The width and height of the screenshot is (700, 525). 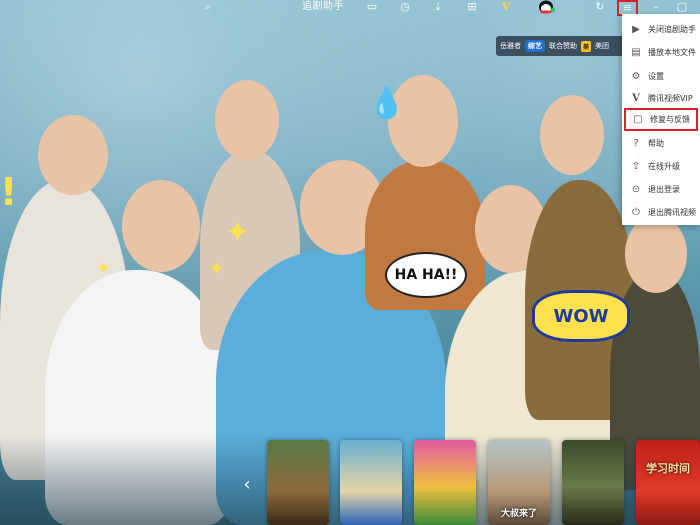 I want to click on sponsor-badge-1: 综艺, so click(x=535, y=46).